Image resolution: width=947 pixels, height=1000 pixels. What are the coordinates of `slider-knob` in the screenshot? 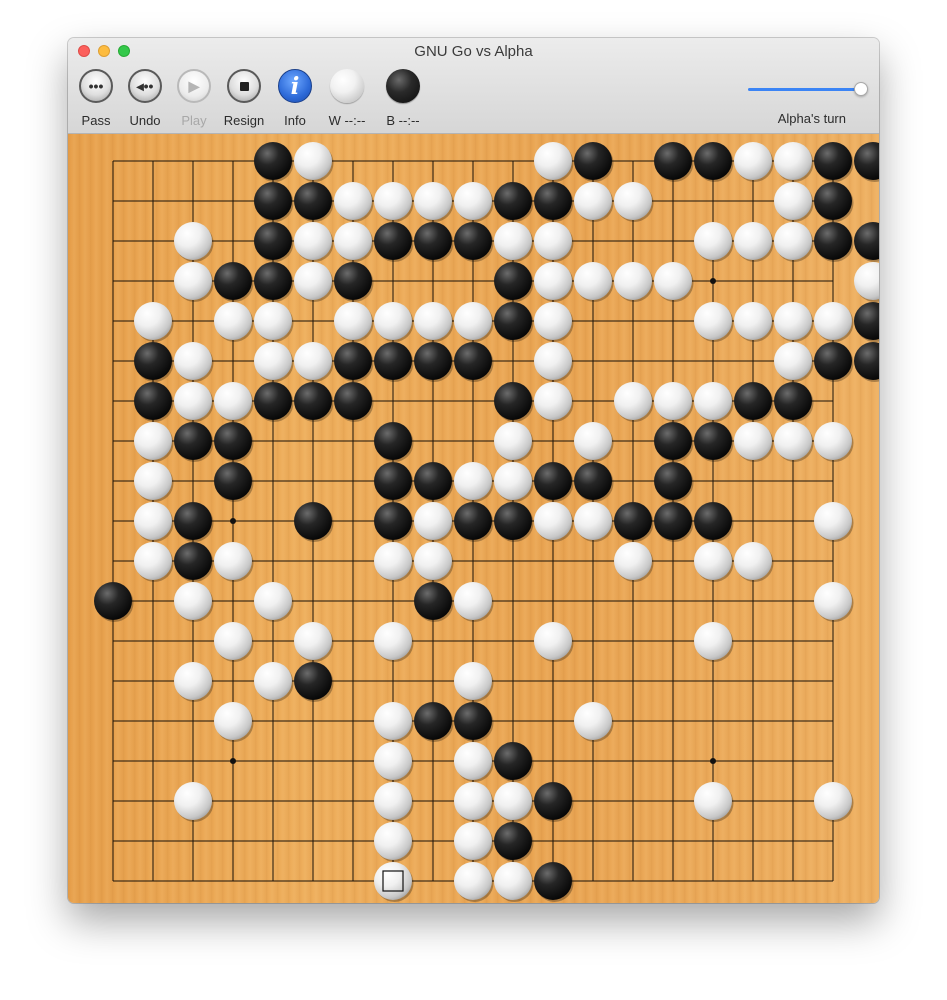 It's located at (861, 89).